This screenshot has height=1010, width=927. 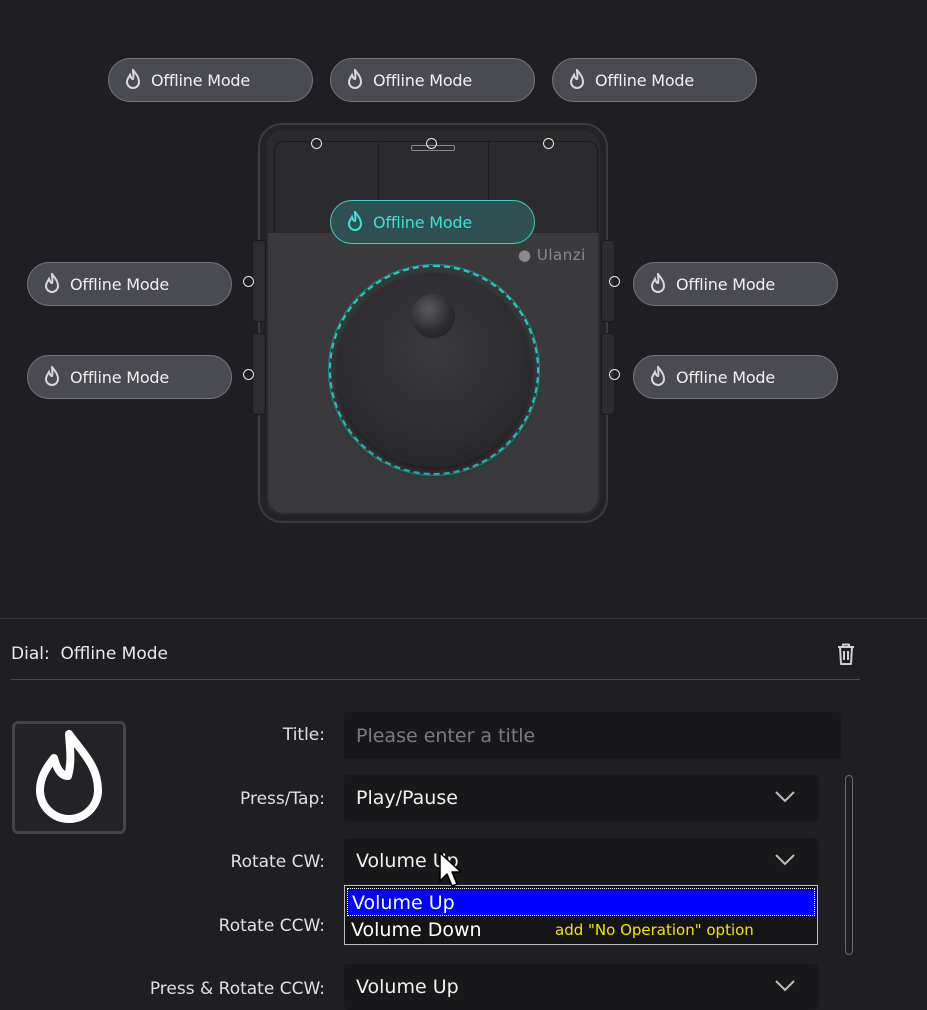 What do you see at coordinates (561, 255) in the screenshot?
I see `brand-name: Ulanzi` at bounding box center [561, 255].